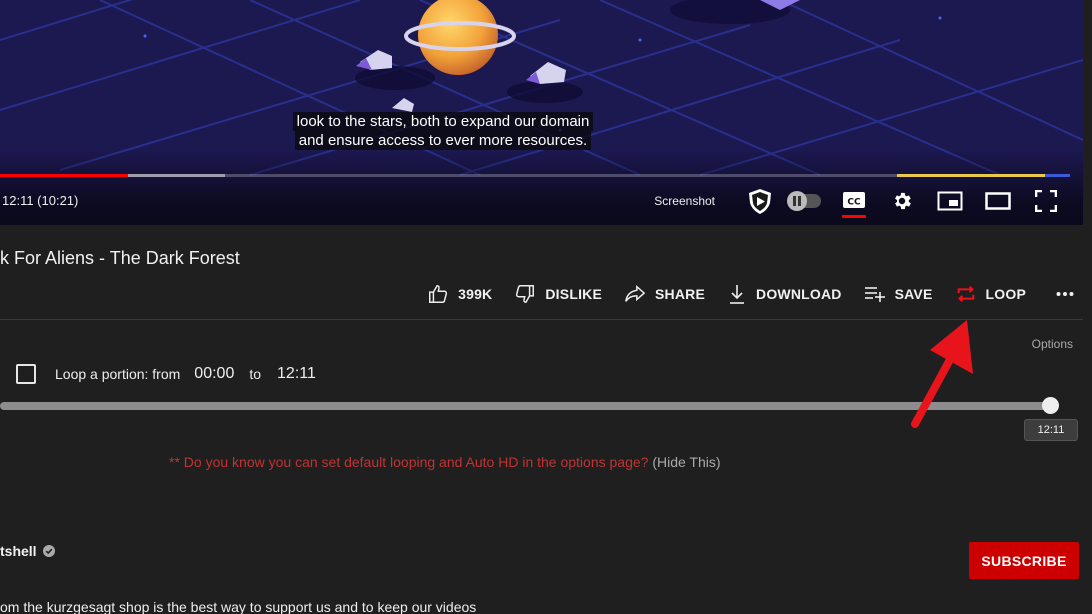 The width and height of the screenshot is (1092, 614). Describe the element at coordinates (1052, 344) in the screenshot. I see `options-link: Options` at that location.